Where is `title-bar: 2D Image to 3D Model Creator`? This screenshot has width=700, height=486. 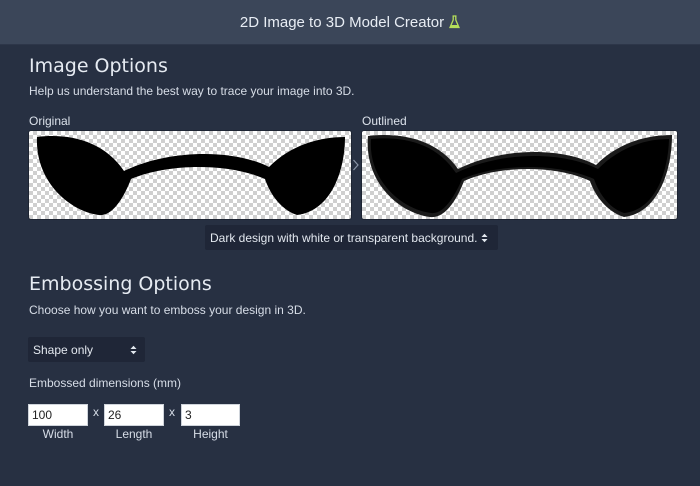 title-bar: 2D Image to 3D Model Creator is located at coordinates (350, 22).